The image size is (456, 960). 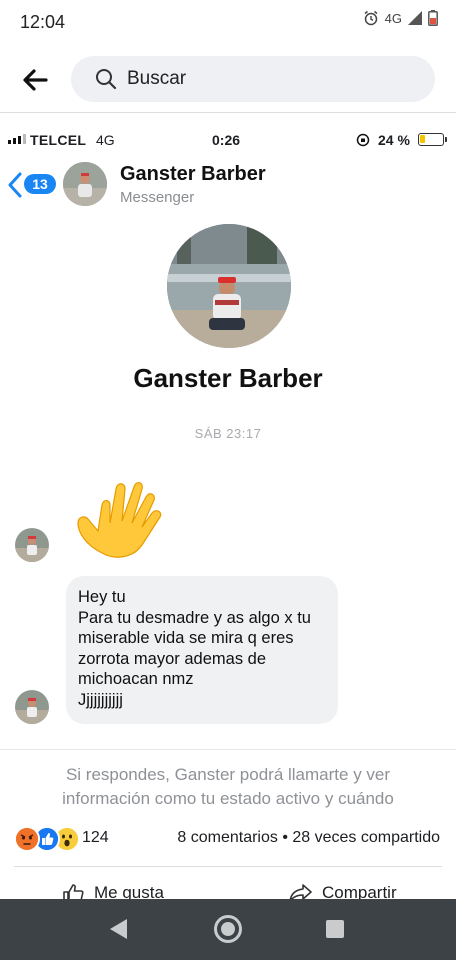 What do you see at coordinates (15, 185) in the screenshot?
I see `chevron-left-icon` at bounding box center [15, 185].